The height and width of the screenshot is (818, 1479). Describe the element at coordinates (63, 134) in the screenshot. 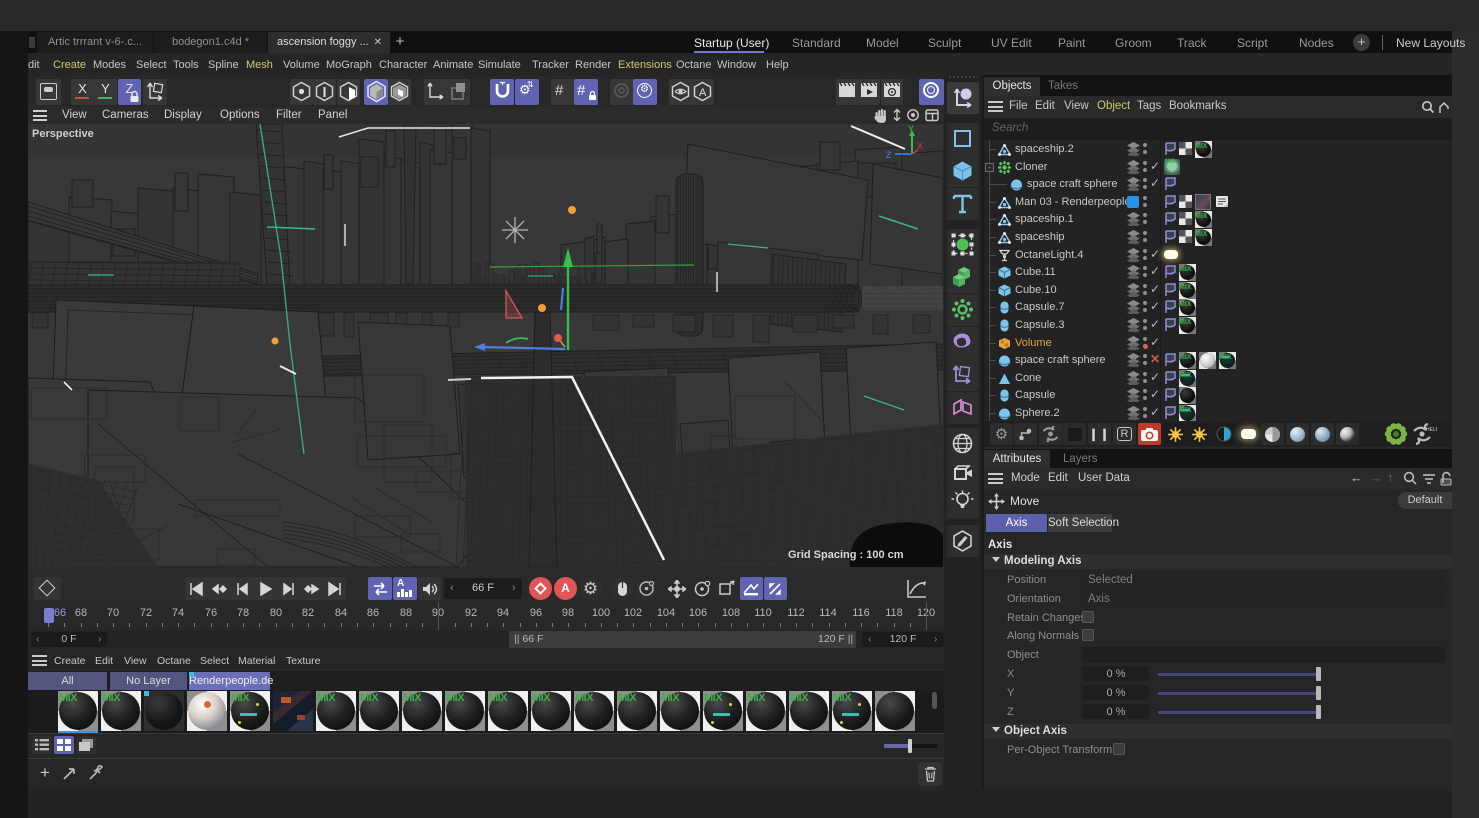

I see `svg-text: Perspective` at that location.